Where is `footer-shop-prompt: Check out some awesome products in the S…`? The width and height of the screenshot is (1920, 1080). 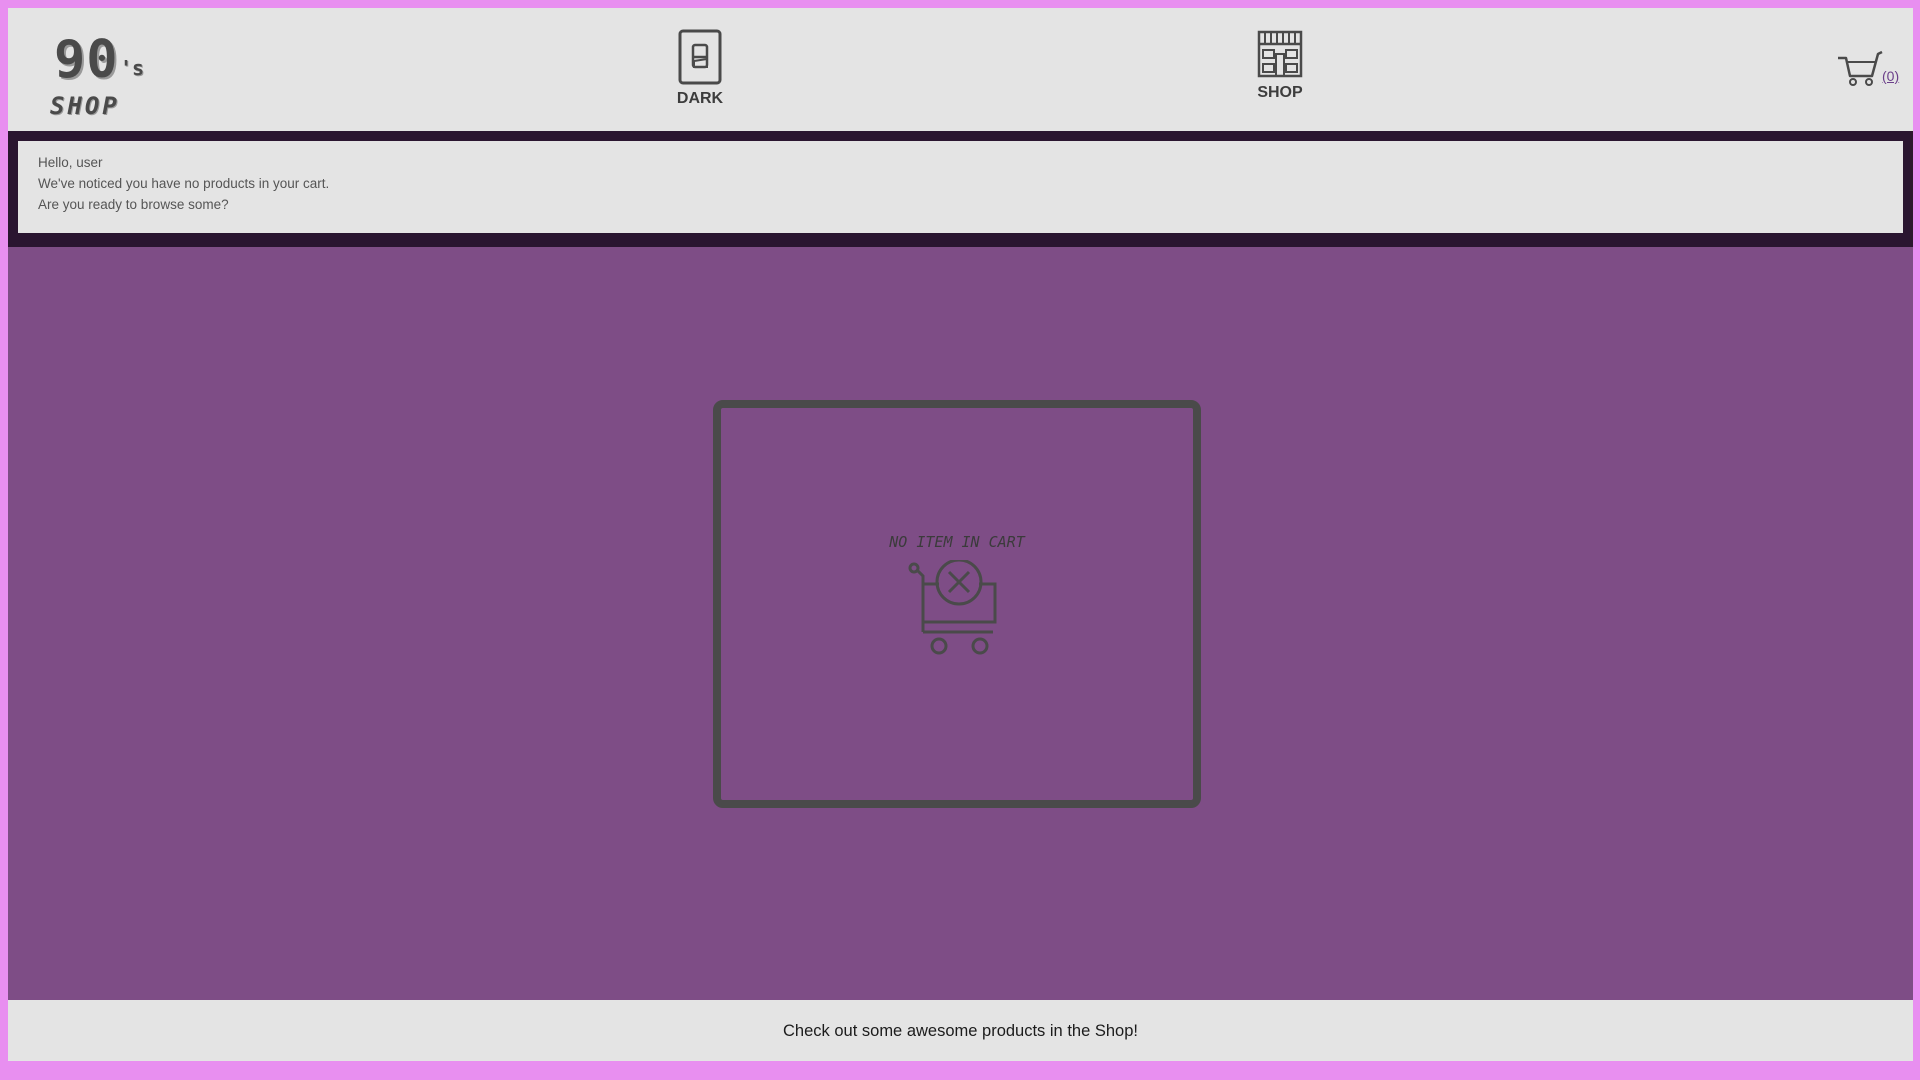 footer-shop-prompt: Check out some awesome products in the S… is located at coordinates (960, 1031).